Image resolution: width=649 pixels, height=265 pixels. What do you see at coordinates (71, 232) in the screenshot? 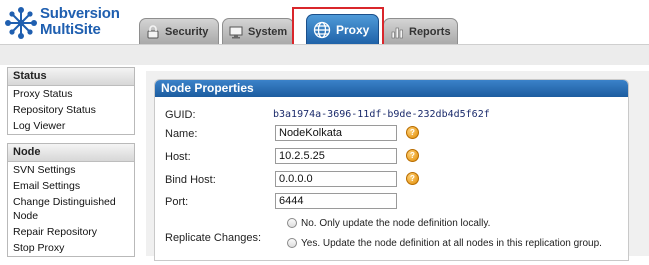
I see `sidebar-item-repair-repository: Repair Repository` at bounding box center [71, 232].